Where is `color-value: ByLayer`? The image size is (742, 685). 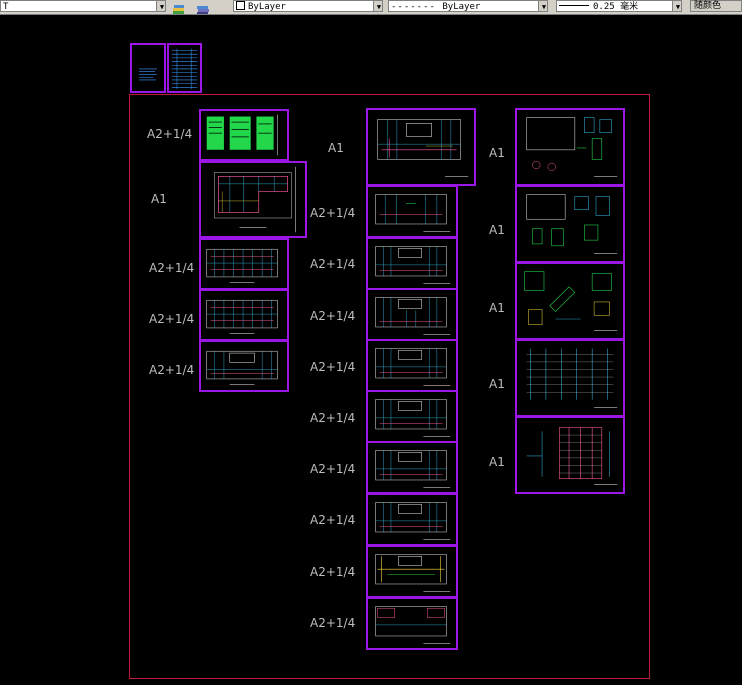 color-value: ByLayer is located at coordinates (267, 7).